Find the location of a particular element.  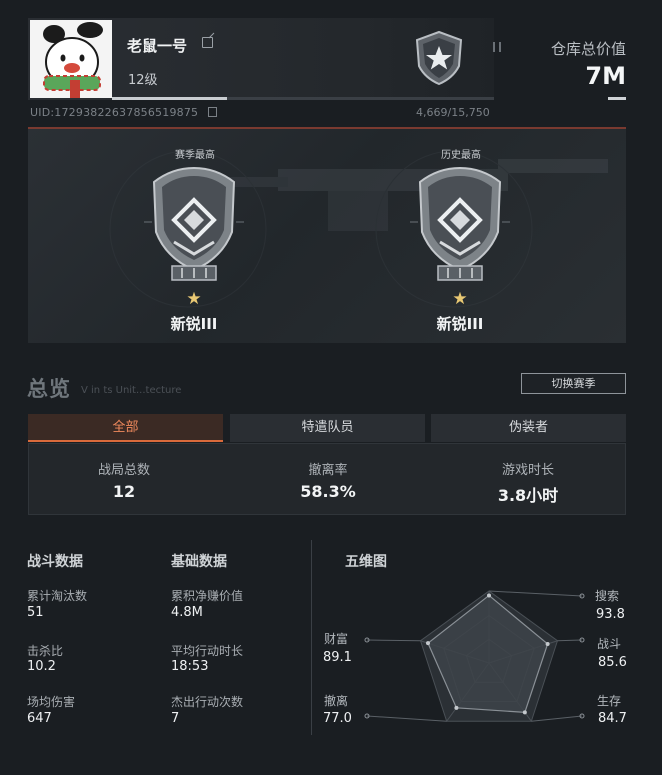

radar-title: 五维图 is located at coordinates (366, 562).